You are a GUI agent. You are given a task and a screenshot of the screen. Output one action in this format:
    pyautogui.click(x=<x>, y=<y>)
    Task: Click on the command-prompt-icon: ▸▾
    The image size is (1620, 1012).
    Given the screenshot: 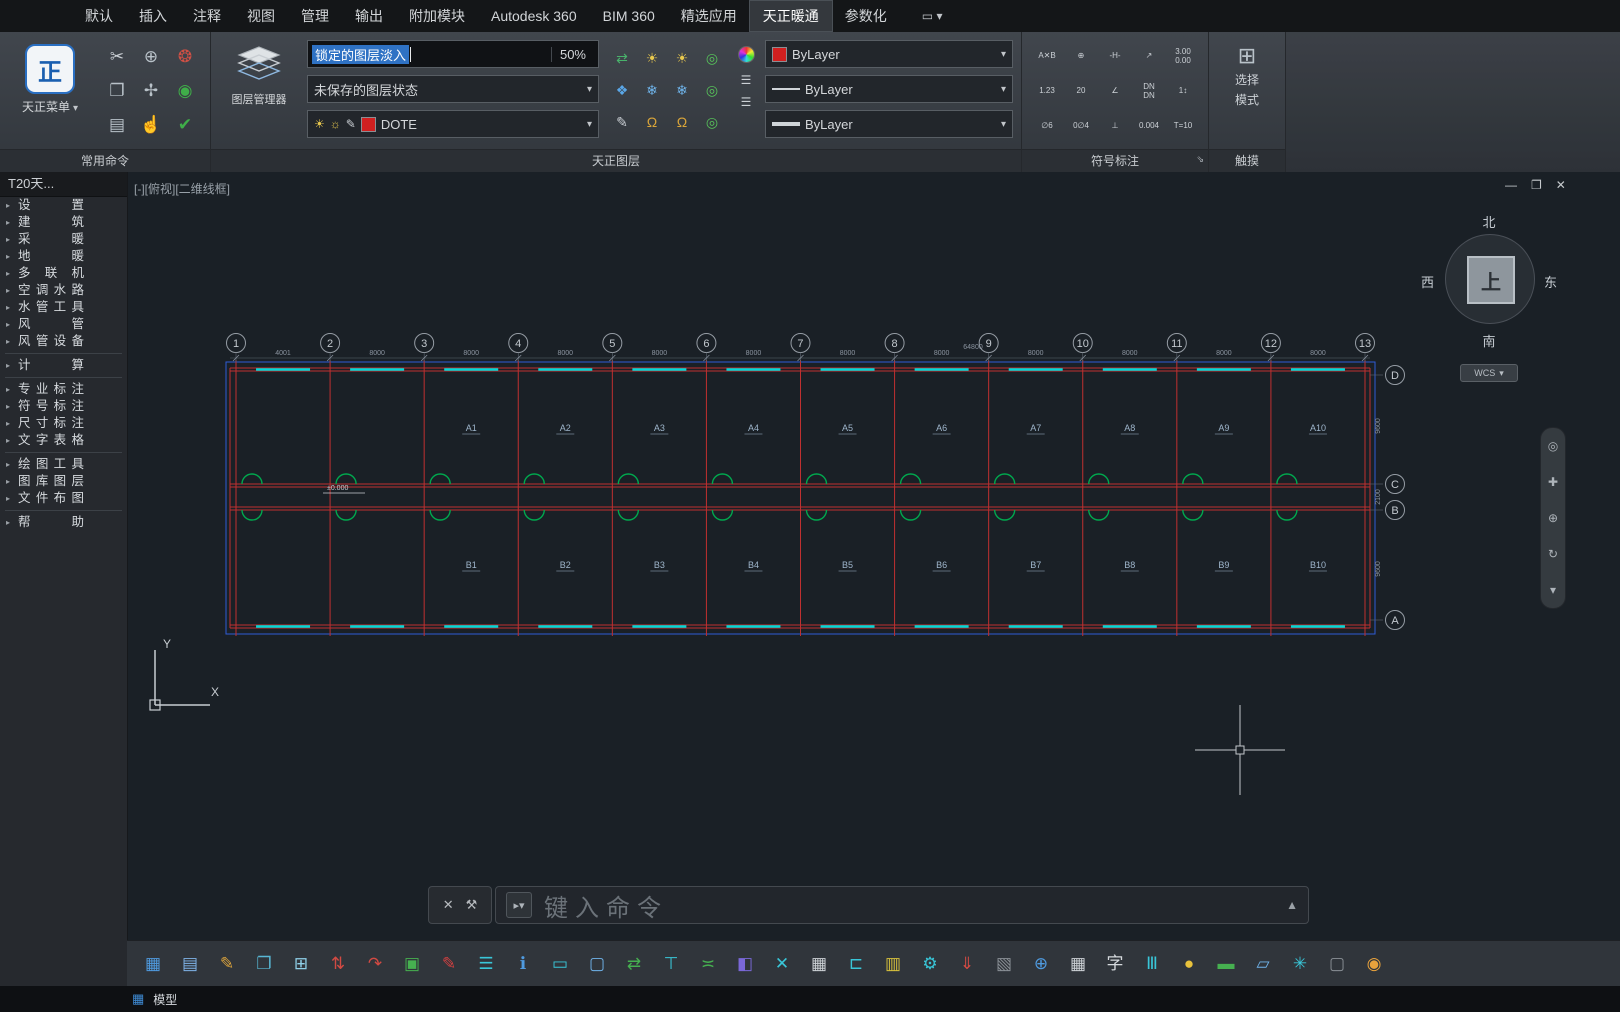 What is the action you would take?
    pyautogui.click(x=519, y=905)
    